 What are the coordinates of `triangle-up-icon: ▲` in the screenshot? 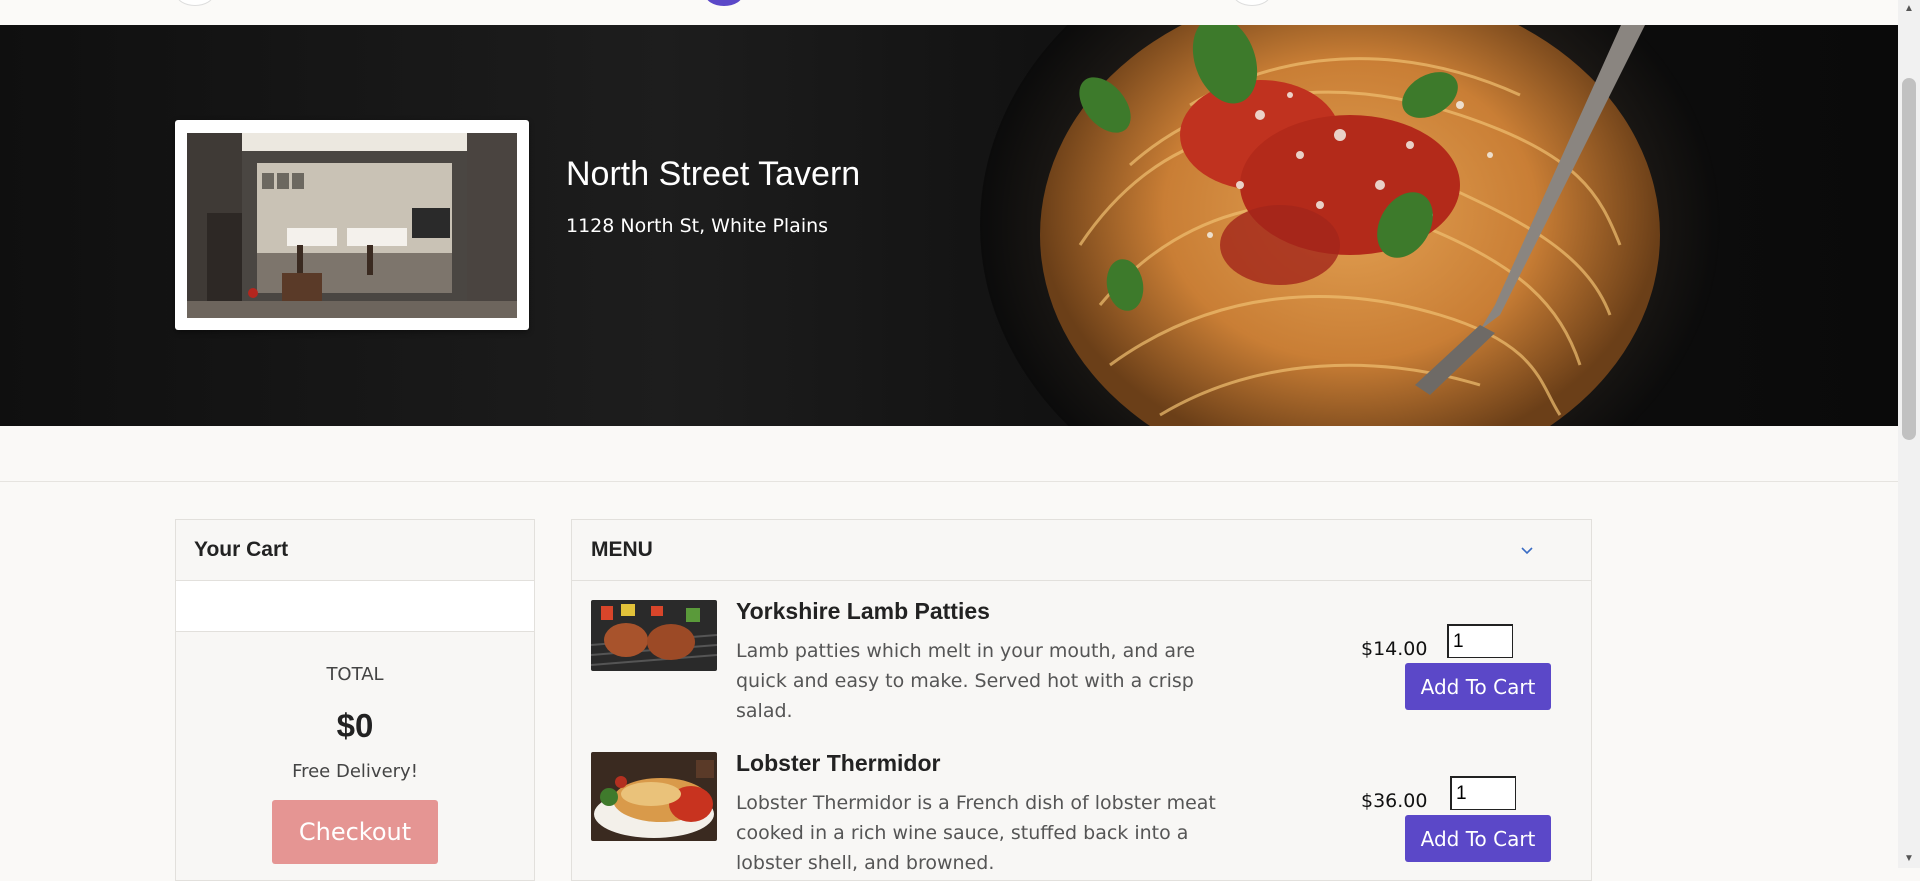 It's located at (1909, 9).